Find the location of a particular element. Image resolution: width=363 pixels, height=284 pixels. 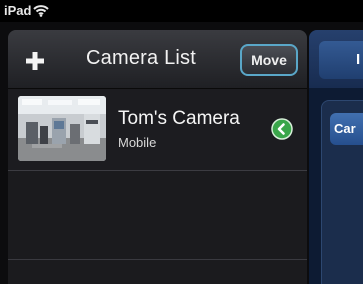

camera-detail-panel: I Car is located at coordinates (336, 157).